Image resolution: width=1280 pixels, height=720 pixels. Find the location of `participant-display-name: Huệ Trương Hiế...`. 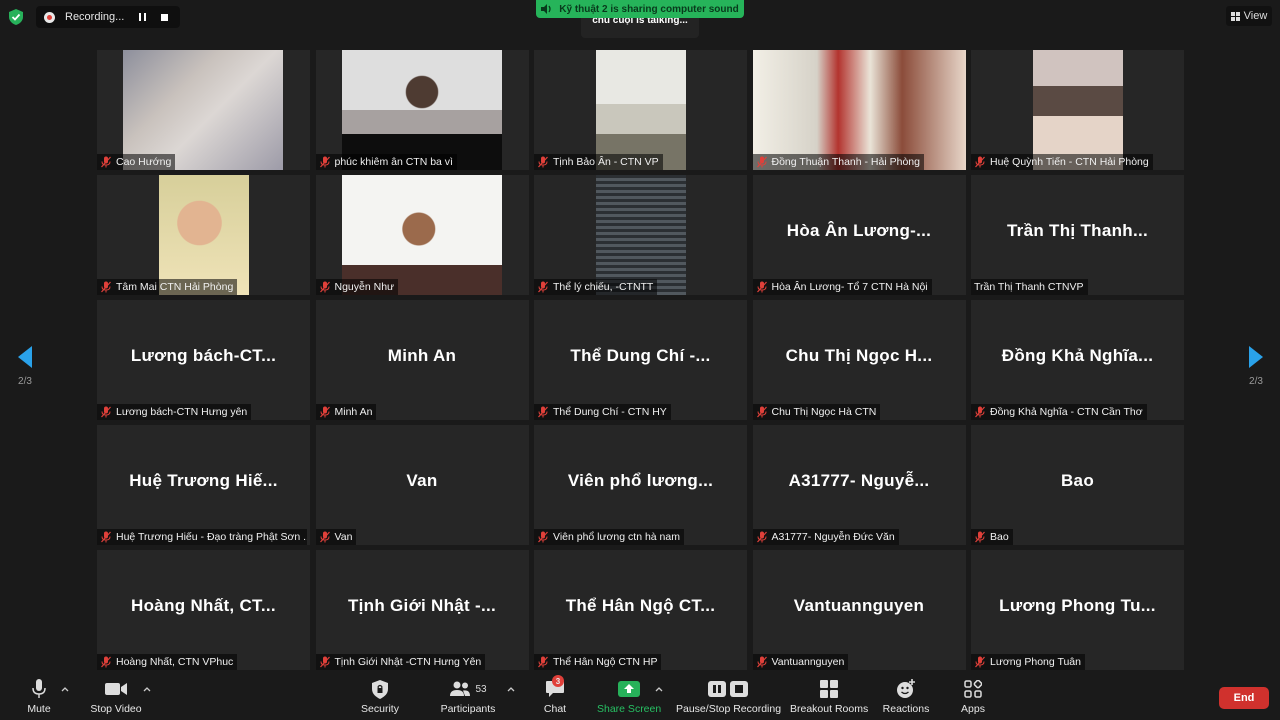

participant-display-name: Huệ Trương Hiế... is located at coordinates (203, 480).